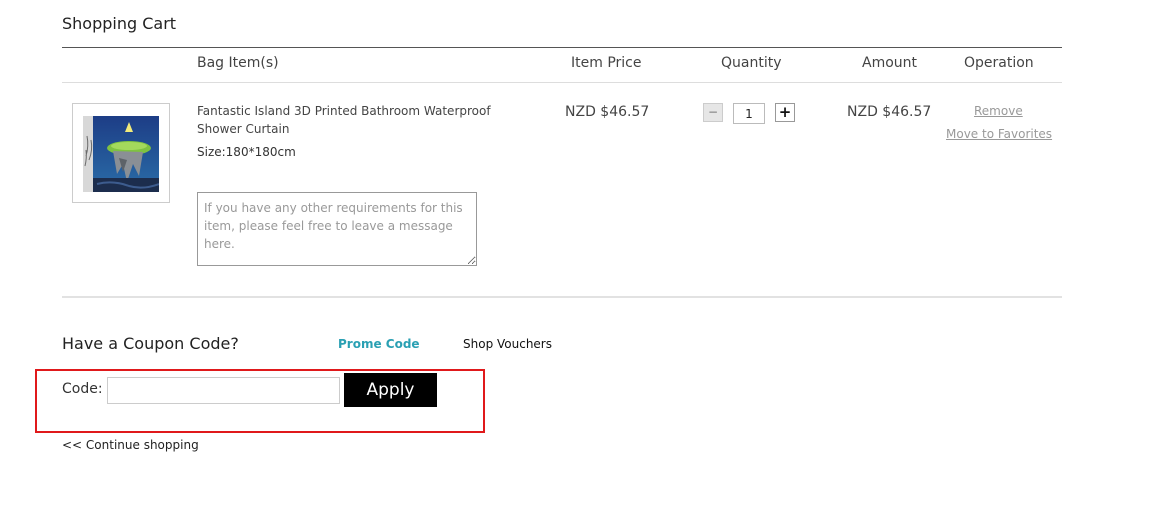 The image size is (1173, 507). What do you see at coordinates (337, 229) in the screenshot?
I see `item-message-textarea` at bounding box center [337, 229].